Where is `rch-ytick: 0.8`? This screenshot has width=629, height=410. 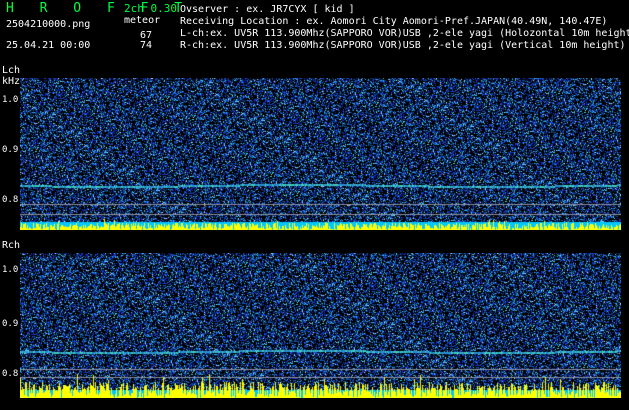 rch-ytick: 0.8 is located at coordinates (10, 374).